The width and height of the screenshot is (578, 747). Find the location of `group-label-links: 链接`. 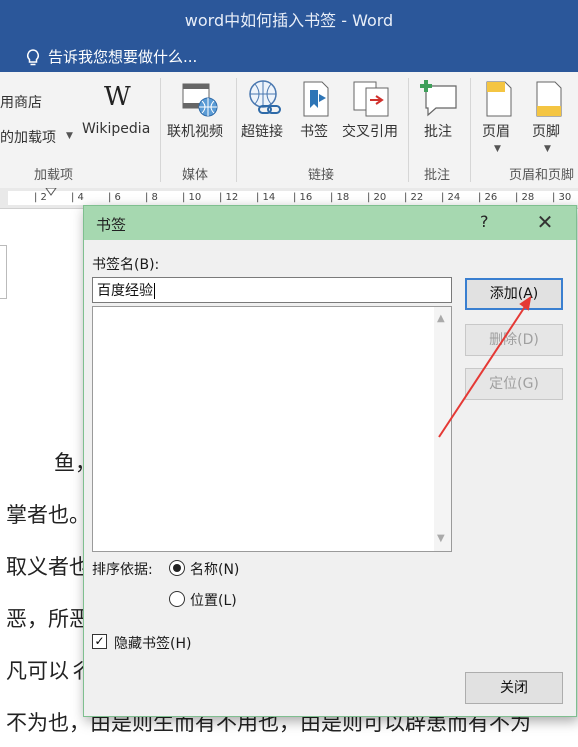

group-label-links: 链接 is located at coordinates (321, 175).